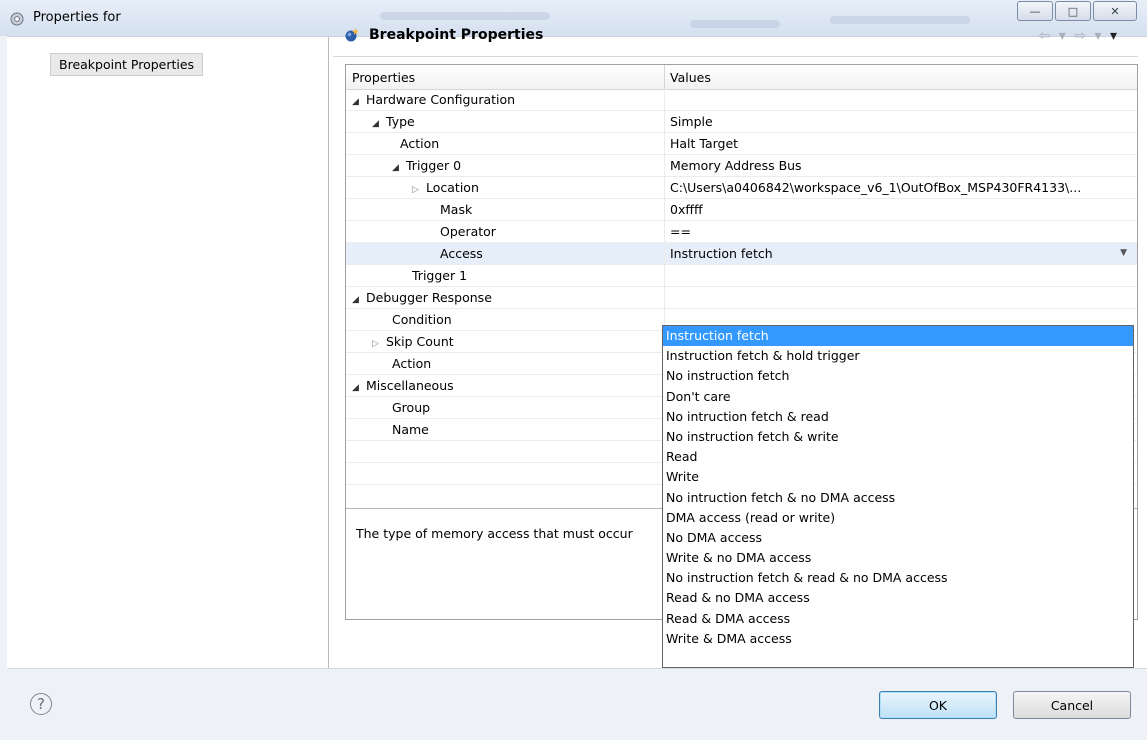  Describe the element at coordinates (741, 77) in the screenshot. I see `table-header: Properties Values` at that location.